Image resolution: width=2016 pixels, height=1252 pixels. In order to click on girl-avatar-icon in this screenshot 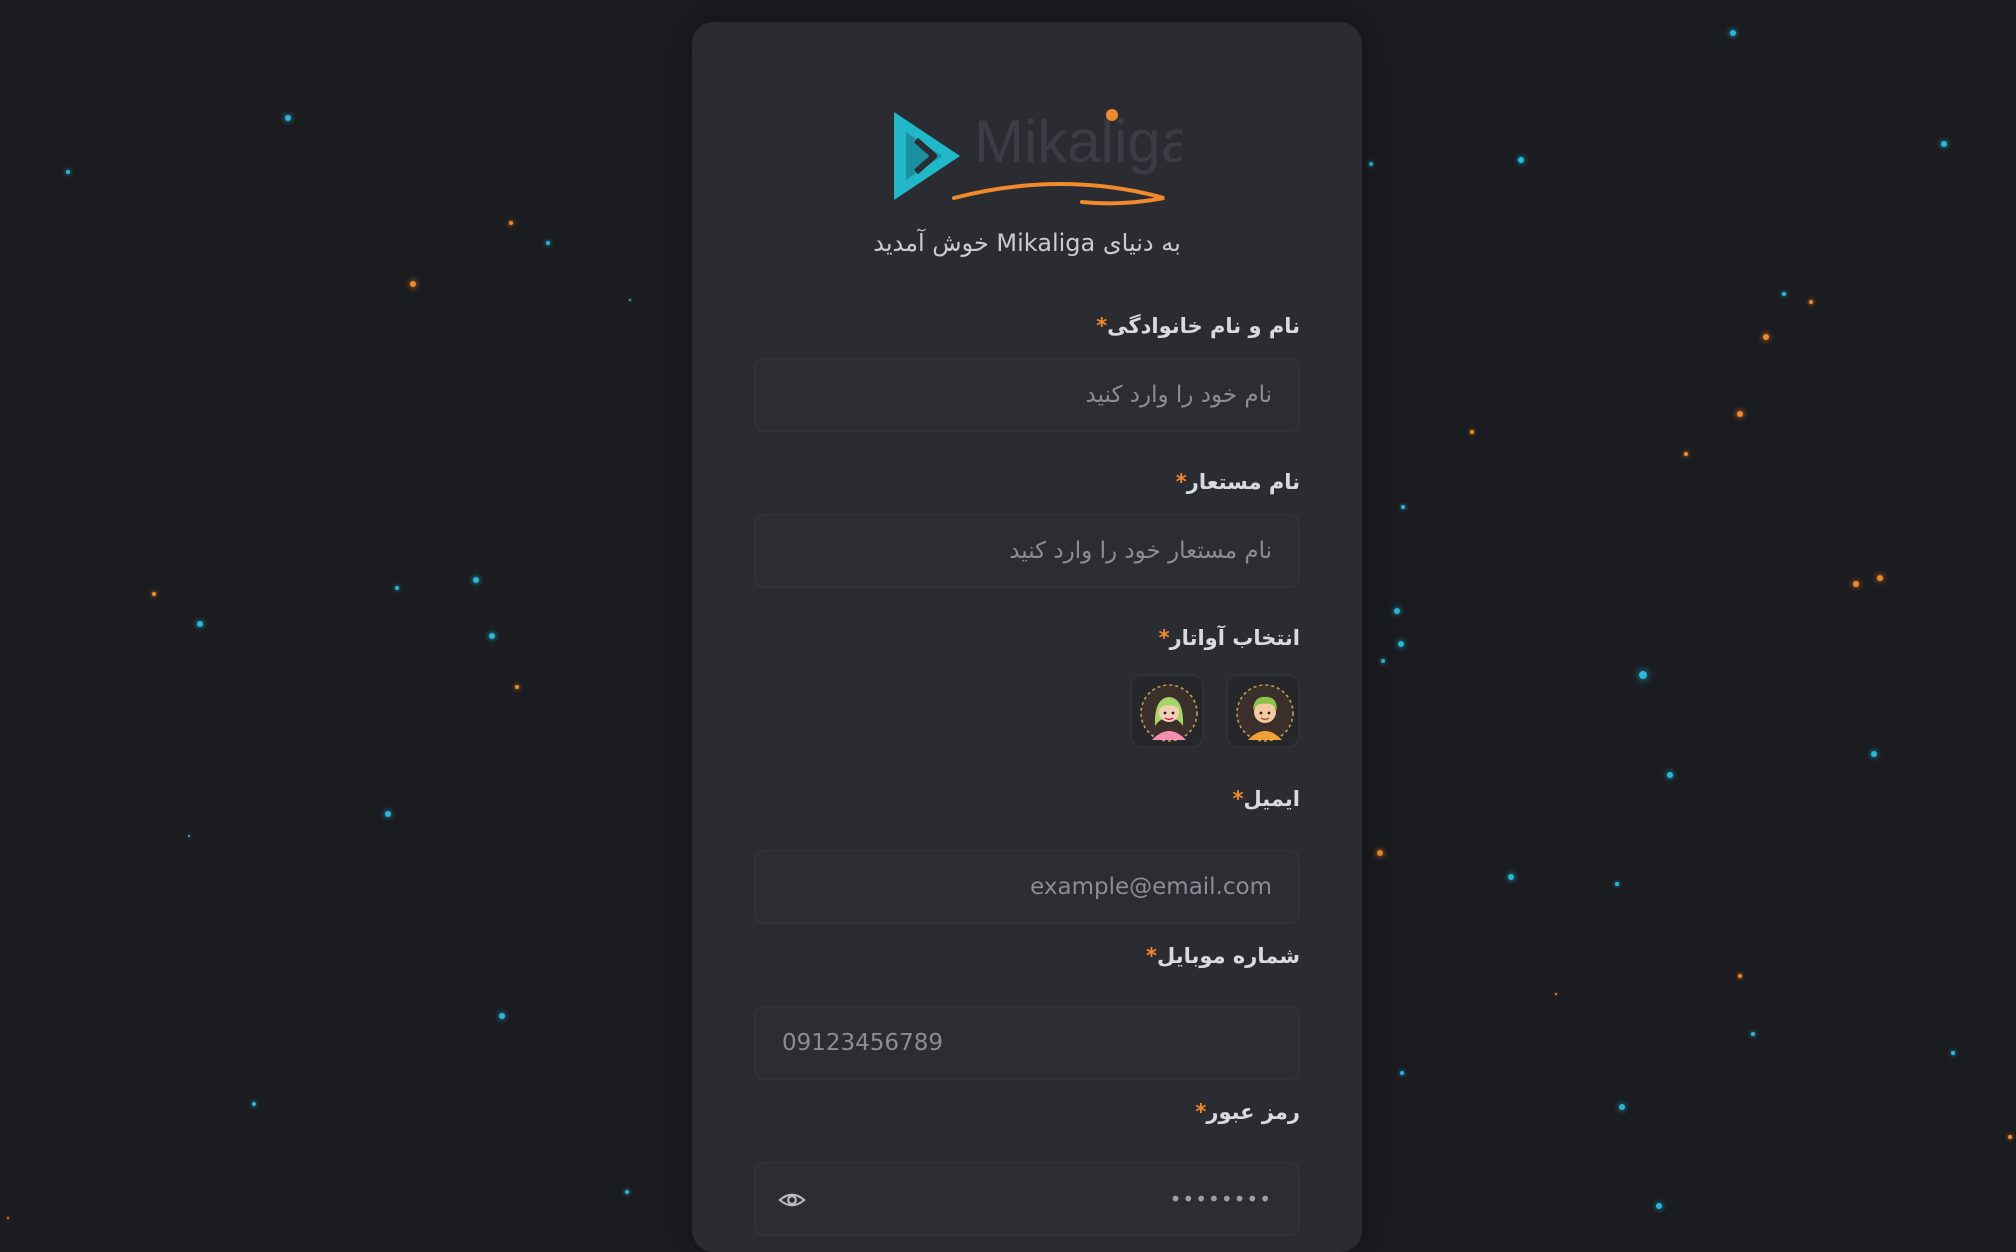, I will do `click(1169, 713)`.